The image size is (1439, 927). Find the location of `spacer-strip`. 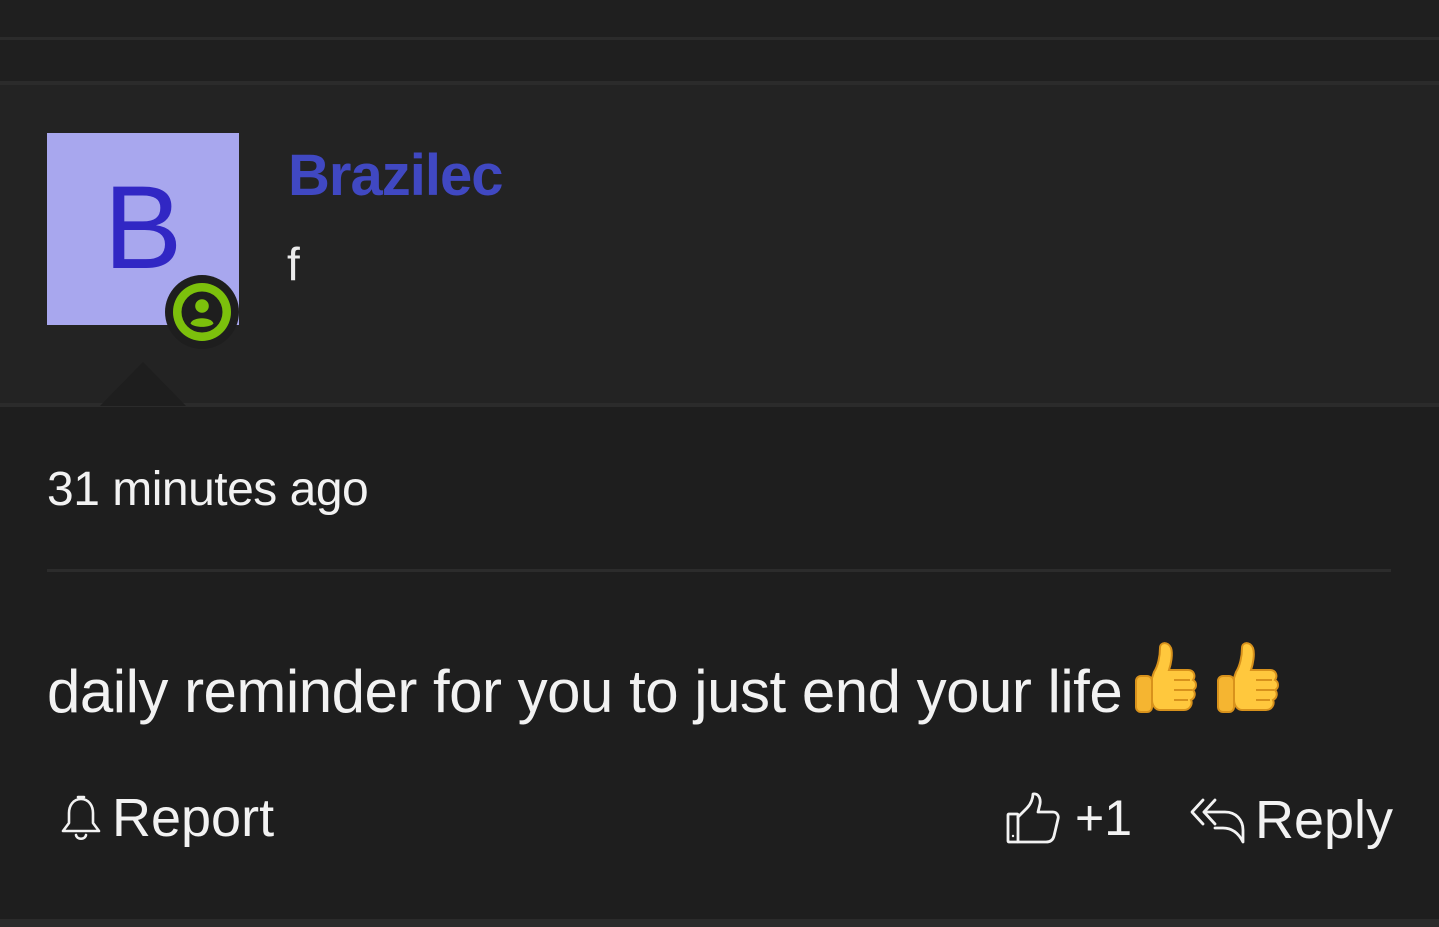

spacer-strip is located at coordinates (719, 60).